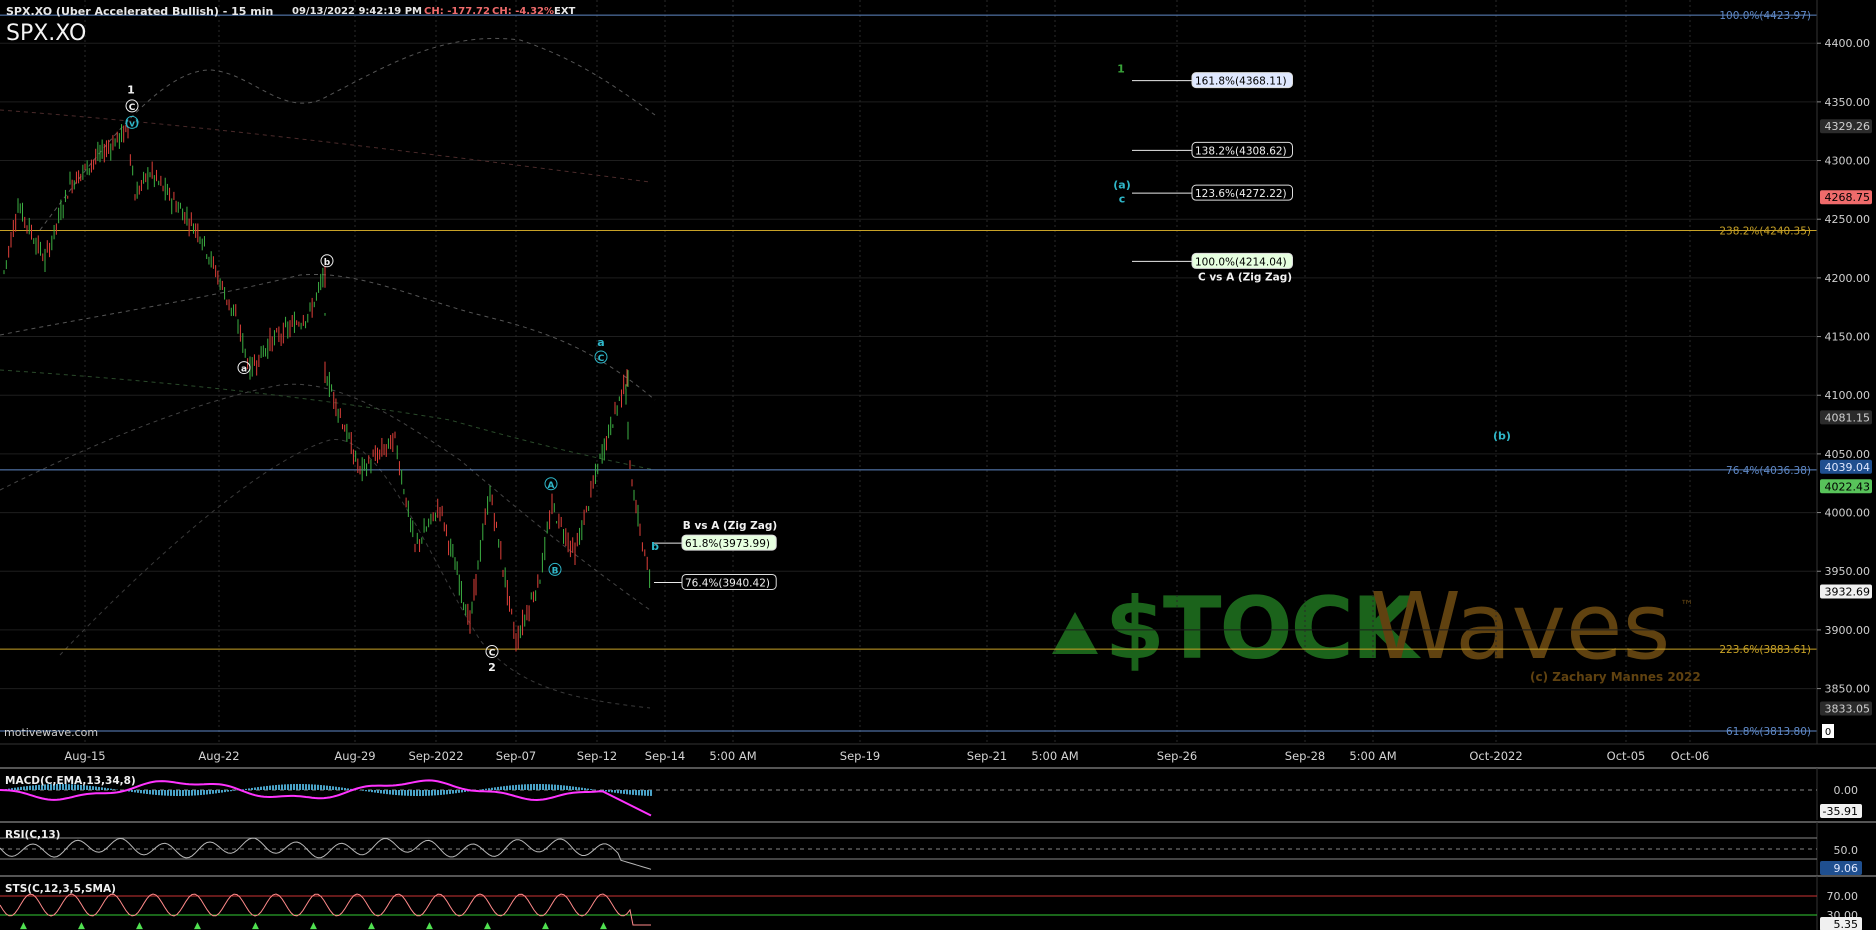  Describe the element at coordinates (1615, 677) in the screenshot. I see `logo-copyright: (c) Zachary Mannes 2022` at that location.